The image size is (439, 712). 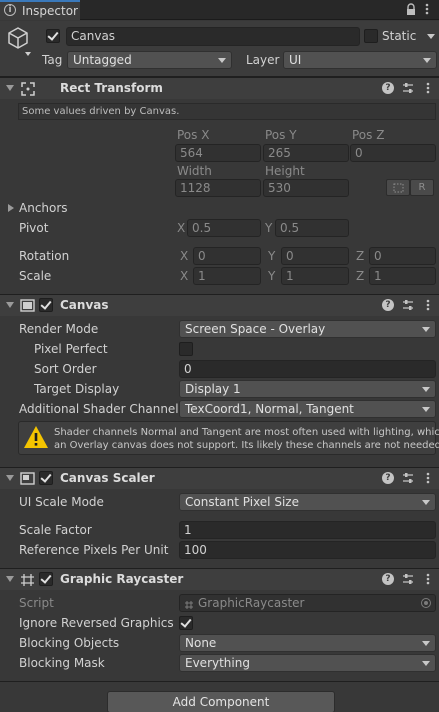 What do you see at coordinates (186, 623) in the screenshot?
I see `ignore-reversed-checkbox` at bounding box center [186, 623].